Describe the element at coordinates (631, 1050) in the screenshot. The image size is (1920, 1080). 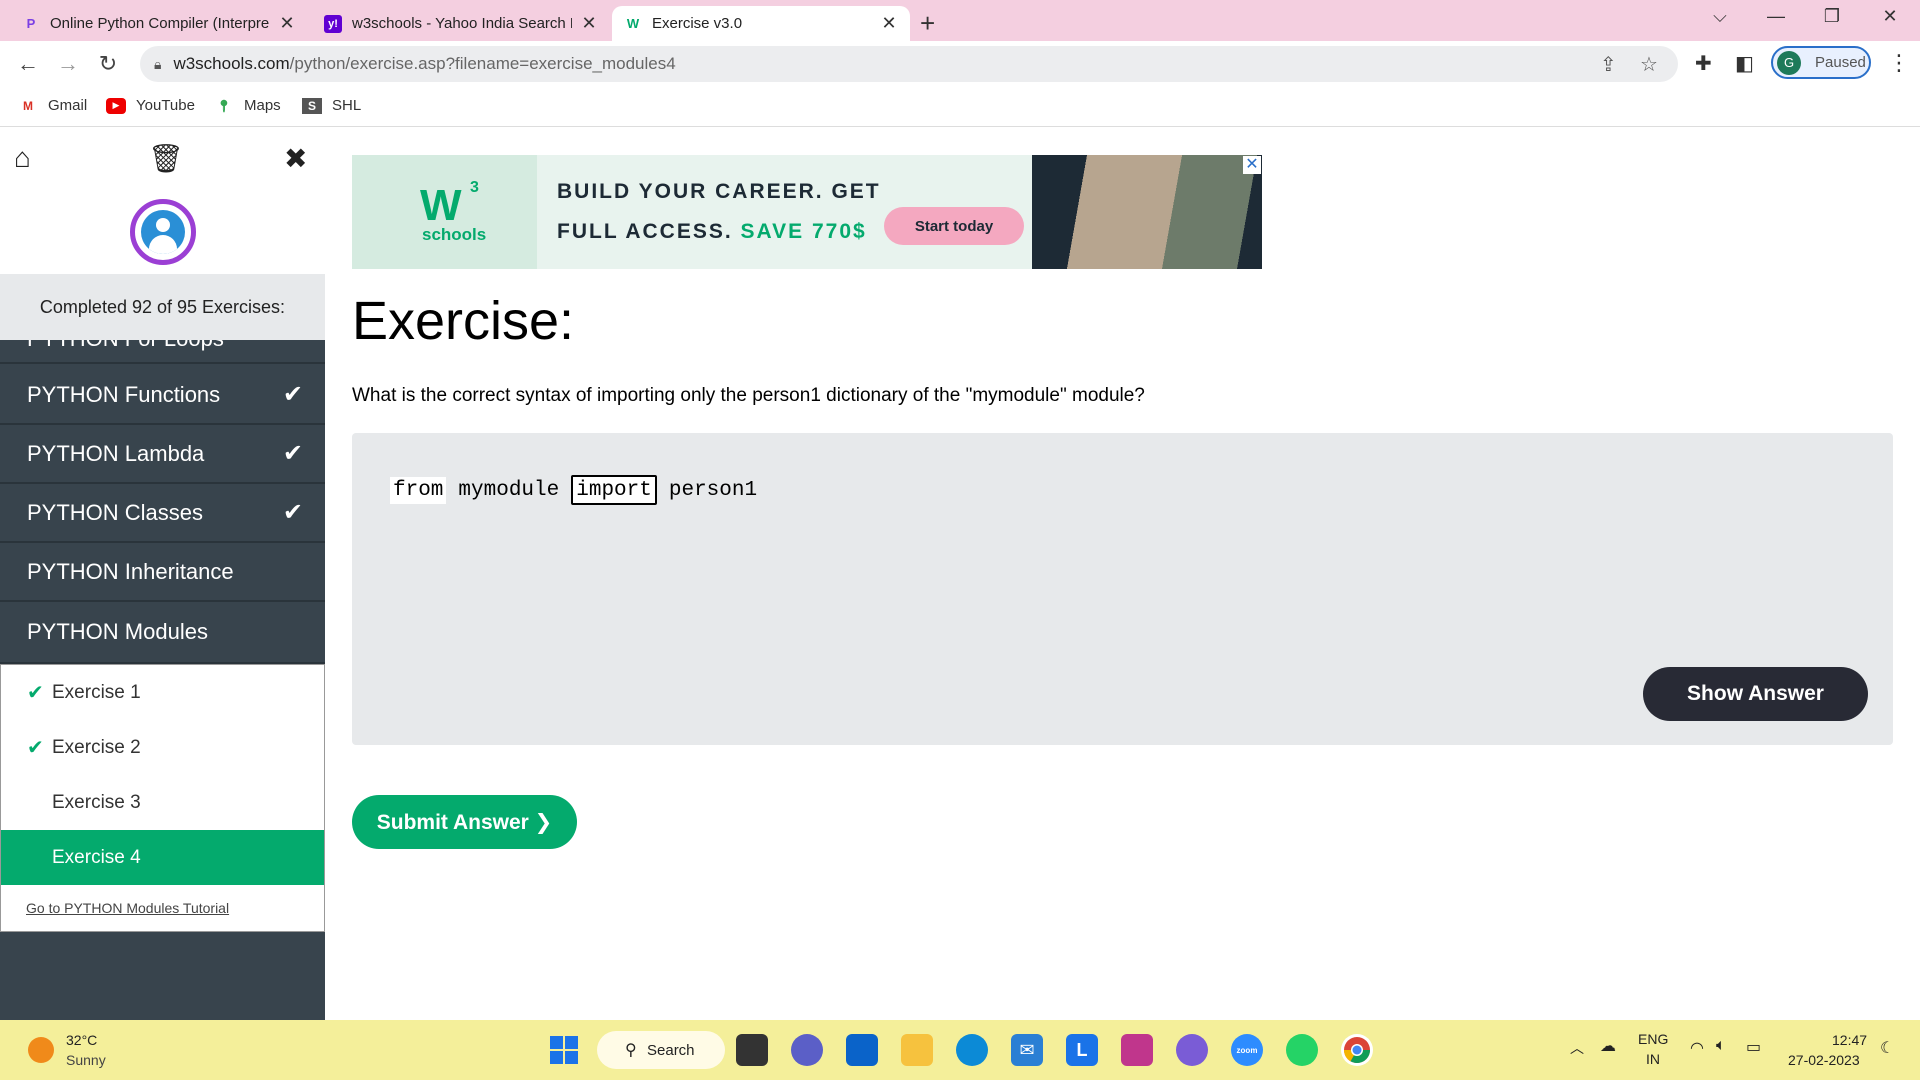
I see `search-icon: ⚲` at that location.